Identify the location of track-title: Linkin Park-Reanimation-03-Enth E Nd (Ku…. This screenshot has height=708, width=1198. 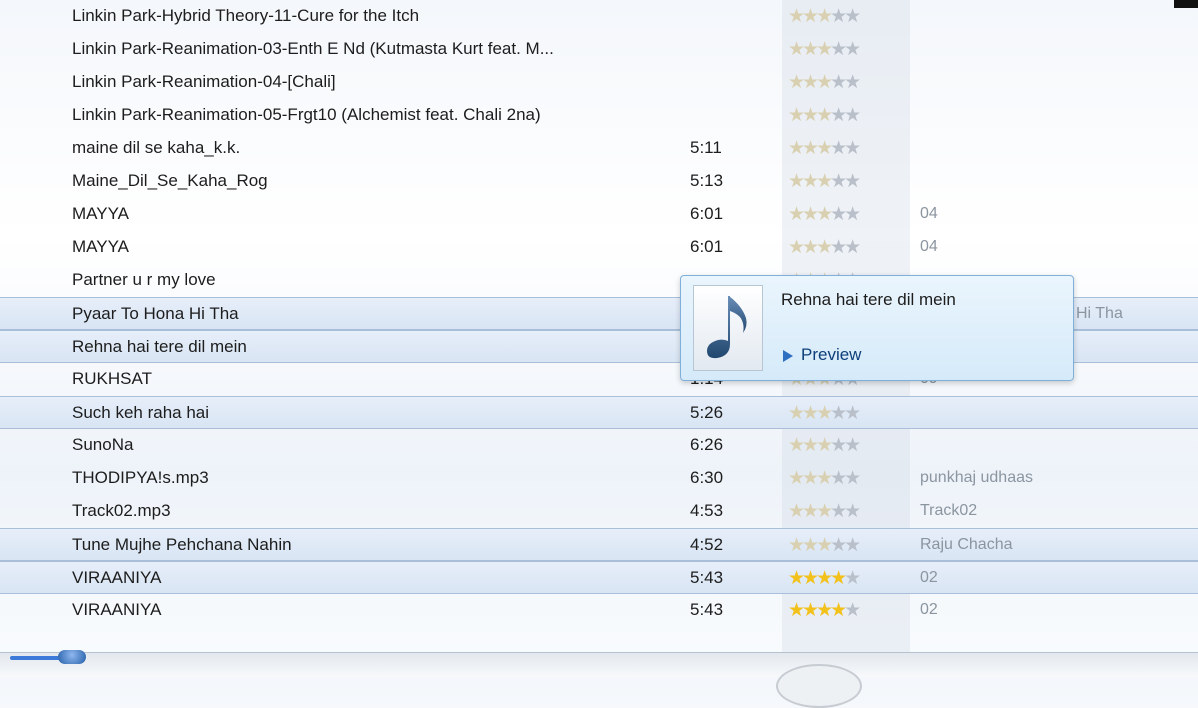
(313, 48).